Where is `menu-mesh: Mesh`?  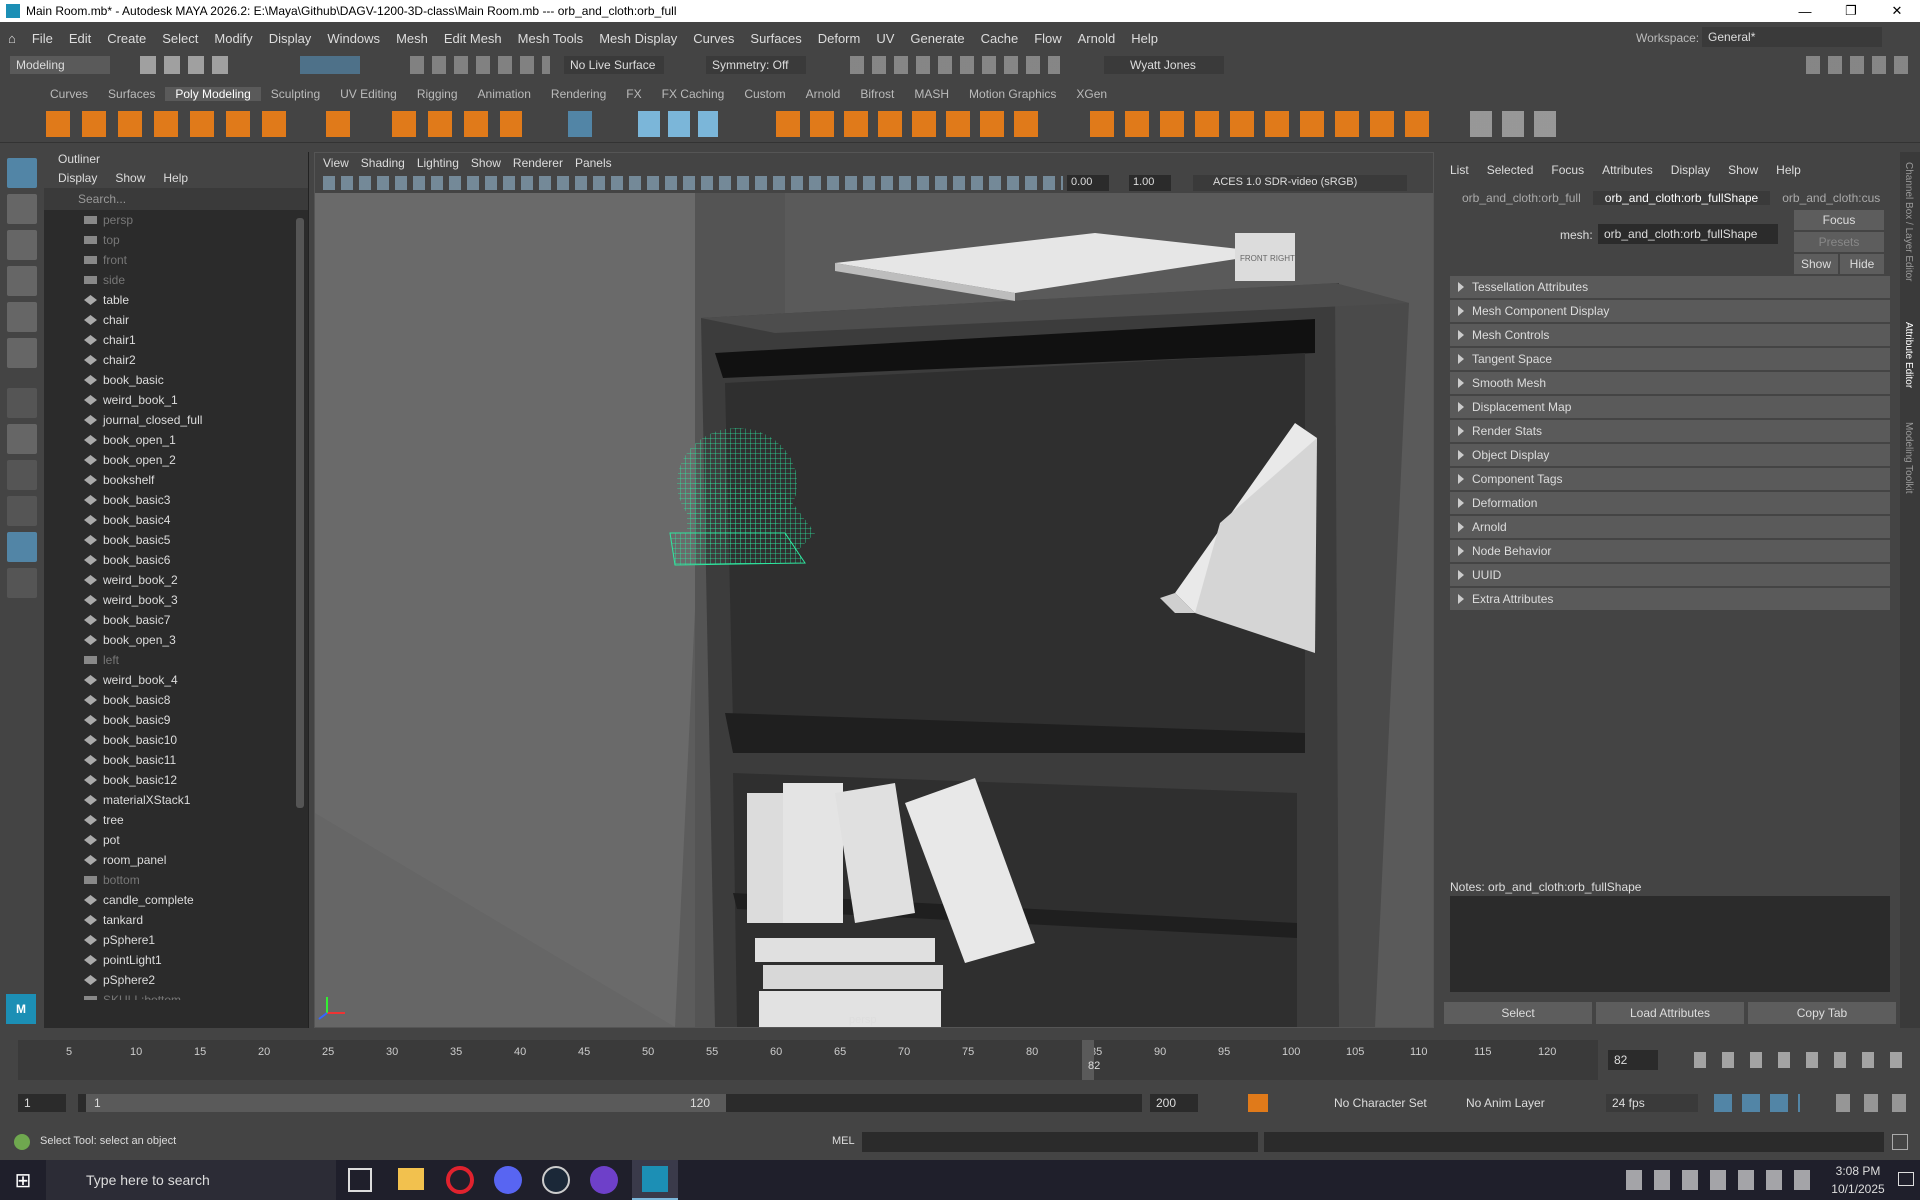
menu-mesh: Mesh is located at coordinates (412, 38).